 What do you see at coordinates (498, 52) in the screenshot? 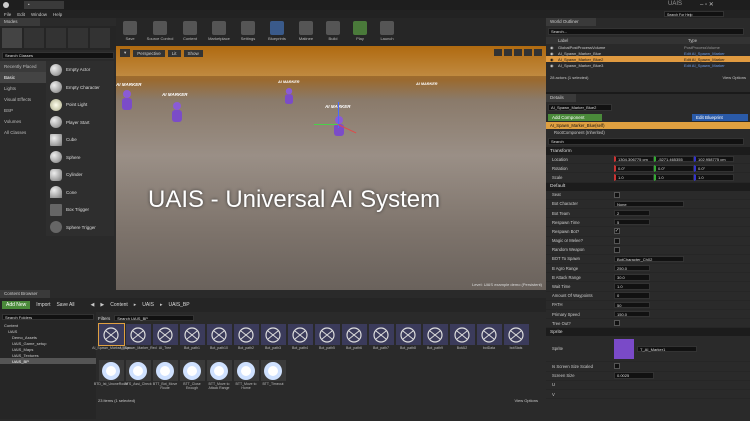
I see `translate-icon` at bounding box center [498, 52].